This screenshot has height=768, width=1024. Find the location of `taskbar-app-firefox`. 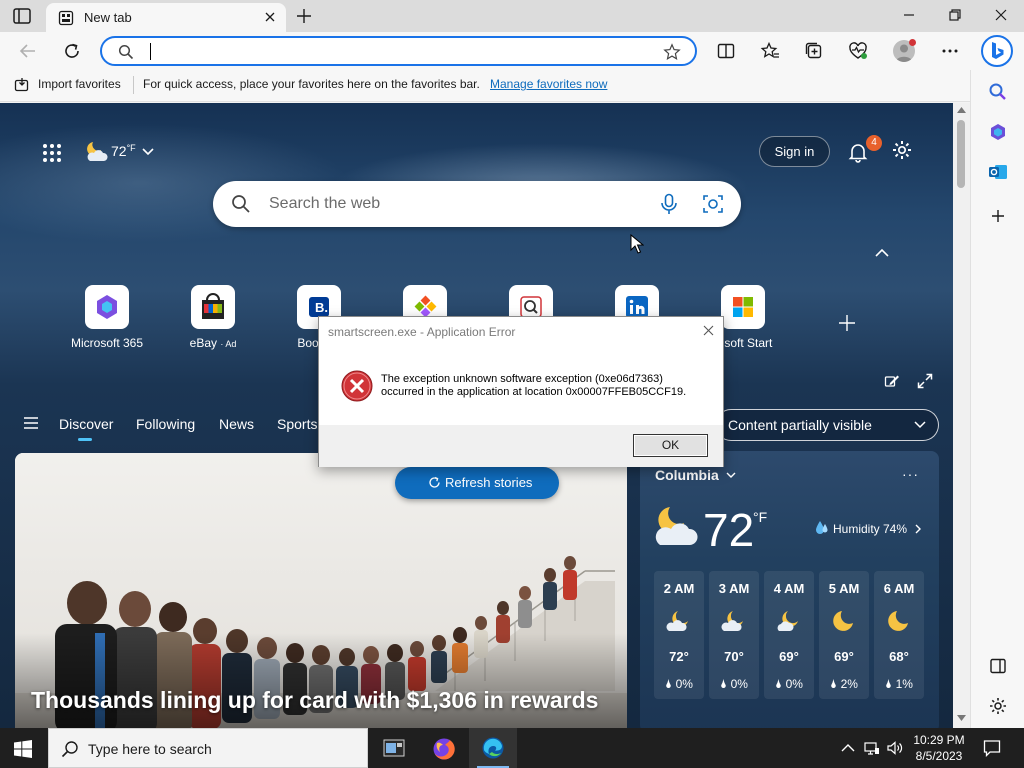

taskbar-app-firefox is located at coordinates (444, 748).